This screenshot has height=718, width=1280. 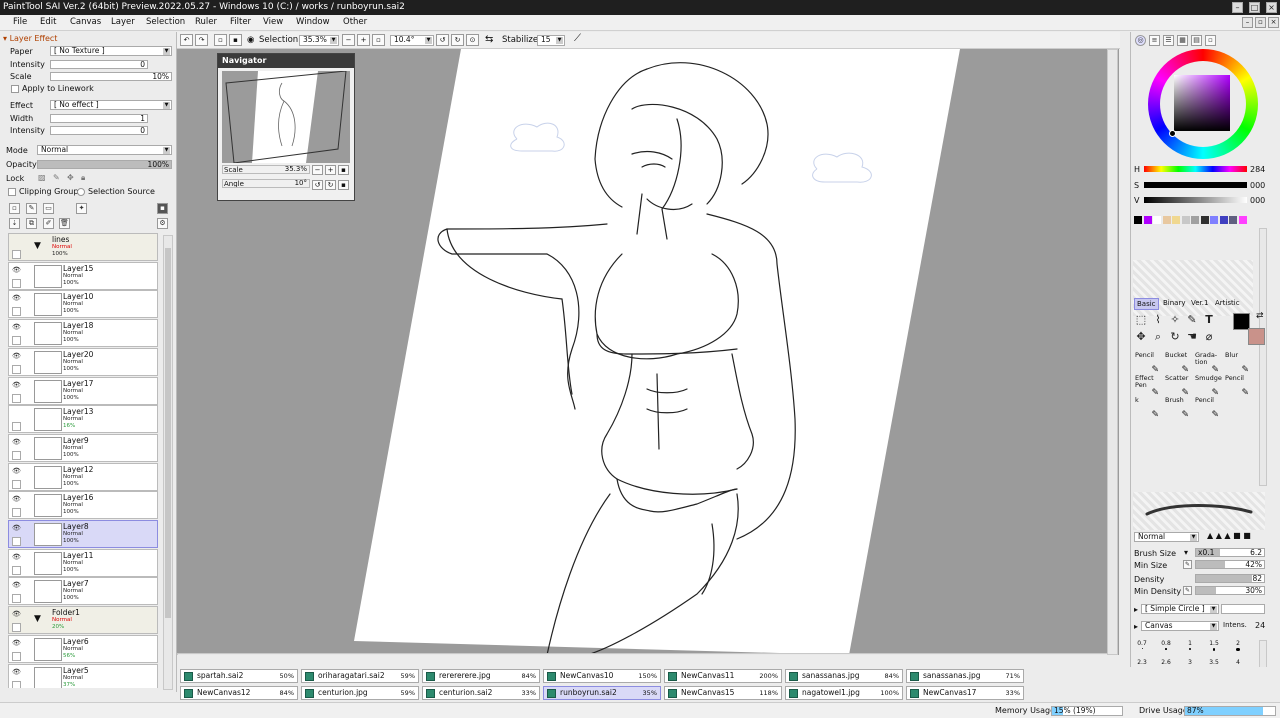 I want to click on copy-layer-icon: ⧉, so click(x=31, y=223).